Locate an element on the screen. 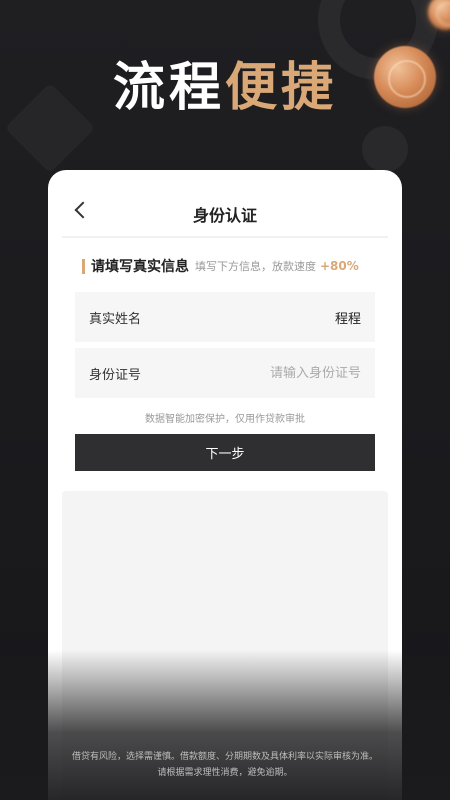 Image resolution: width=450 pixels, height=800 pixels. decorative-dot is located at coordinates (385, 149).